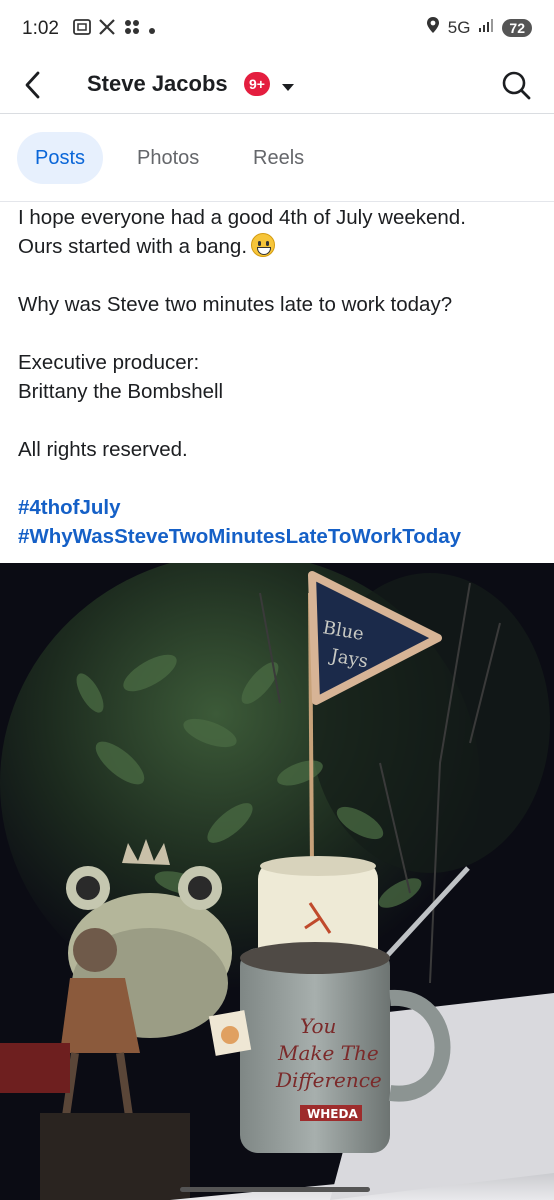 This screenshot has height=1200, width=554. I want to click on post-line: Ours started with a bang., so click(278, 246).